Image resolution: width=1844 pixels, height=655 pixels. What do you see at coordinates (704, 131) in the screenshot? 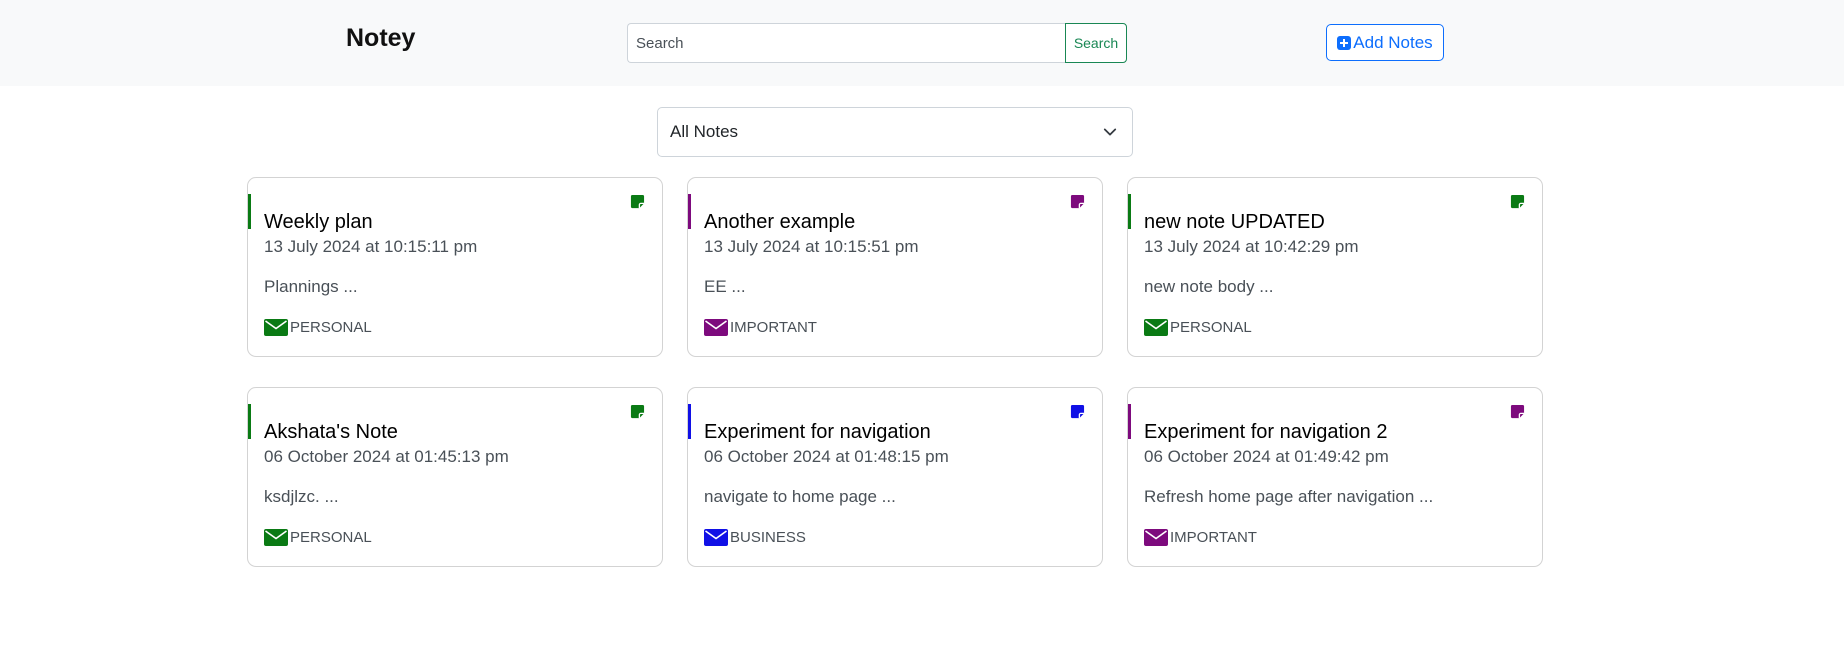
I see `filter-selected-value: All Notes` at bounding box center [704, 131].